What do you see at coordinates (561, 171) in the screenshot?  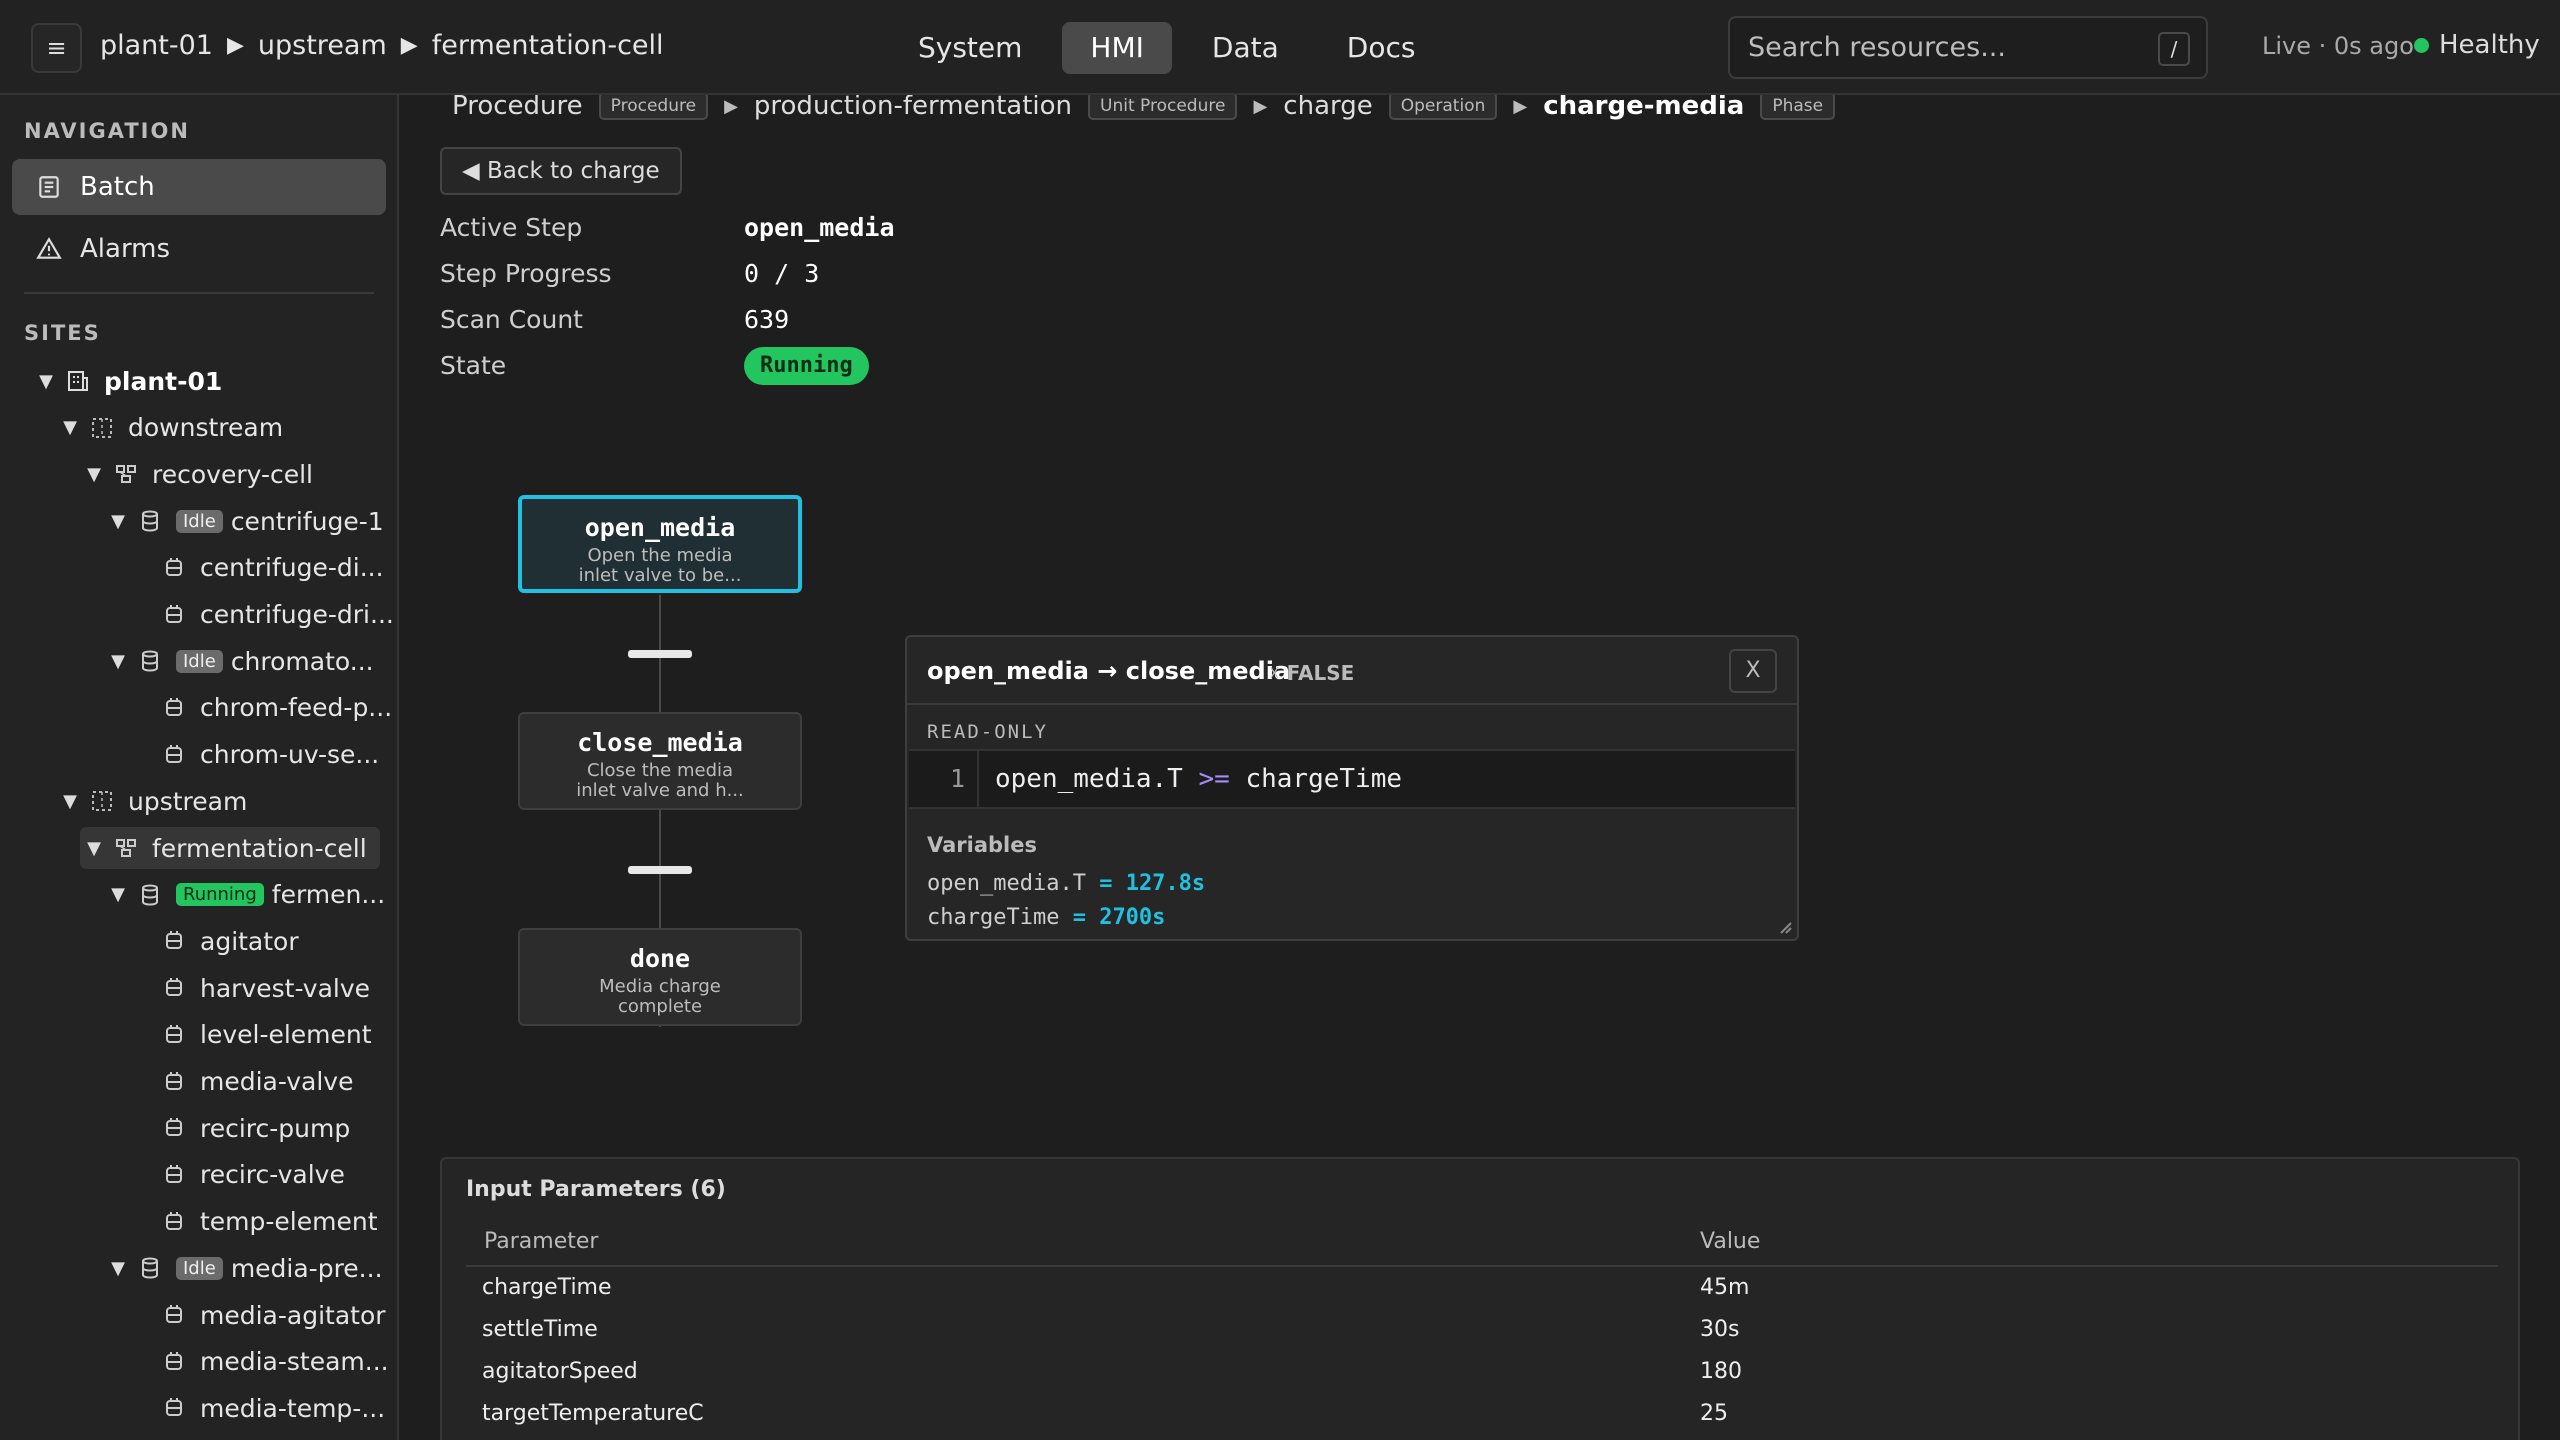 I see `back-button: ◀ Back to charge` at bounding box center [561, 171].